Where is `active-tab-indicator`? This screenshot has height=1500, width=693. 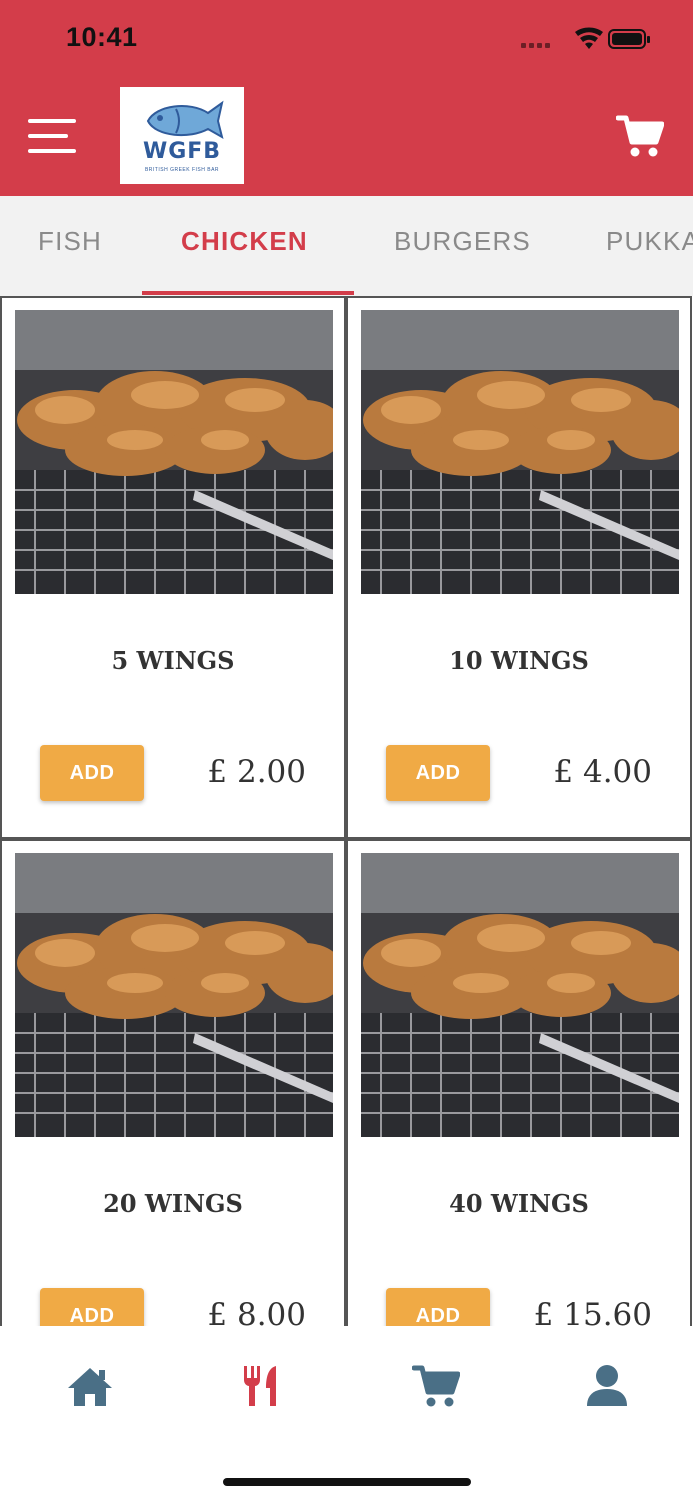
active-tab-indicator is located at coordinates (248, 293).